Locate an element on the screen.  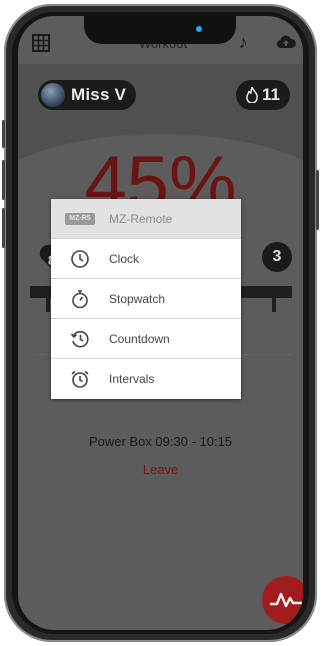
menu-item-clock: Clock is located at coordinates (146, 259).